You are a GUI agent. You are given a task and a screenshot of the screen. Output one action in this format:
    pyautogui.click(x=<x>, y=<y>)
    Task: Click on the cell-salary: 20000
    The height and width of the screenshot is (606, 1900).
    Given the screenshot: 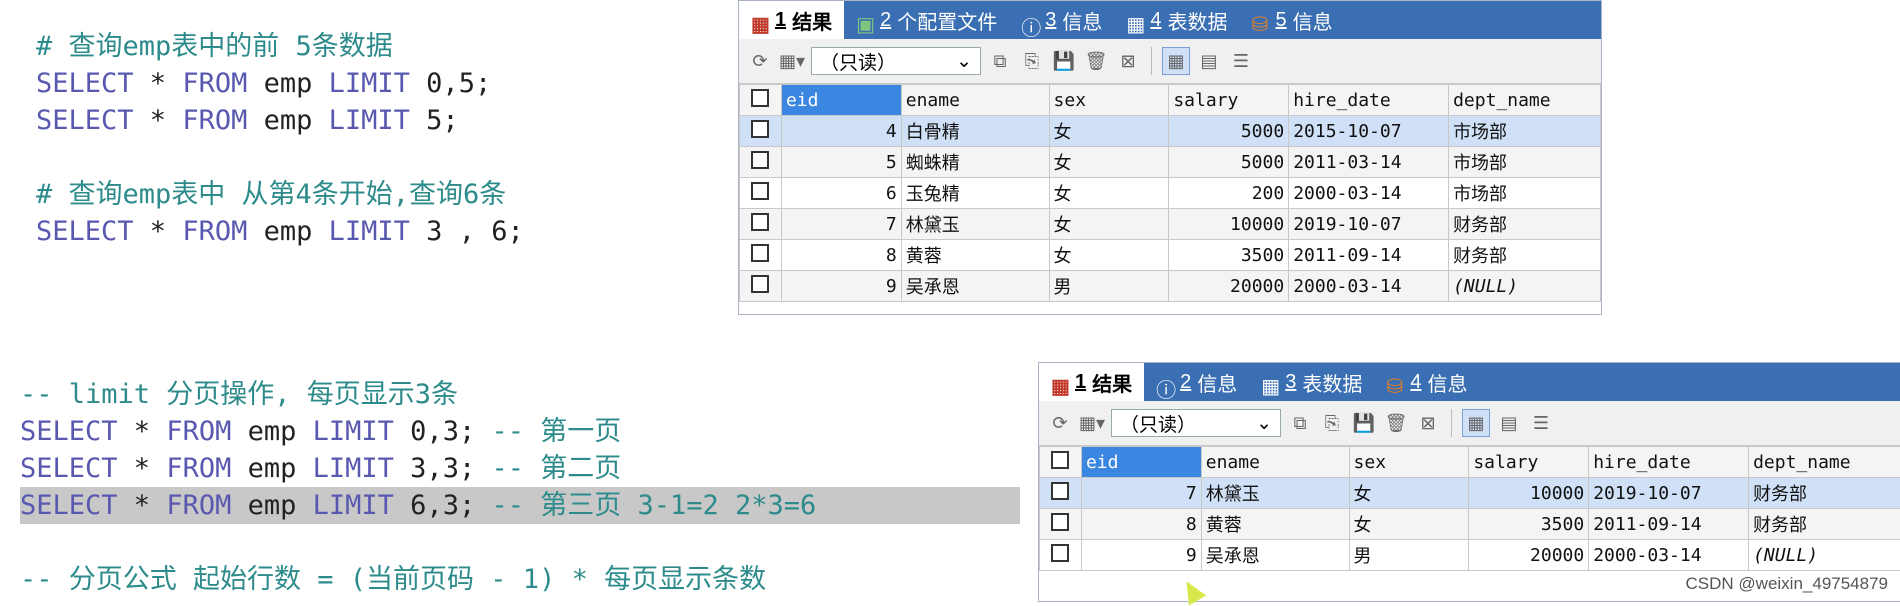 What is the action you would take?
    pyautogui.click(x=1229, y=286)
    